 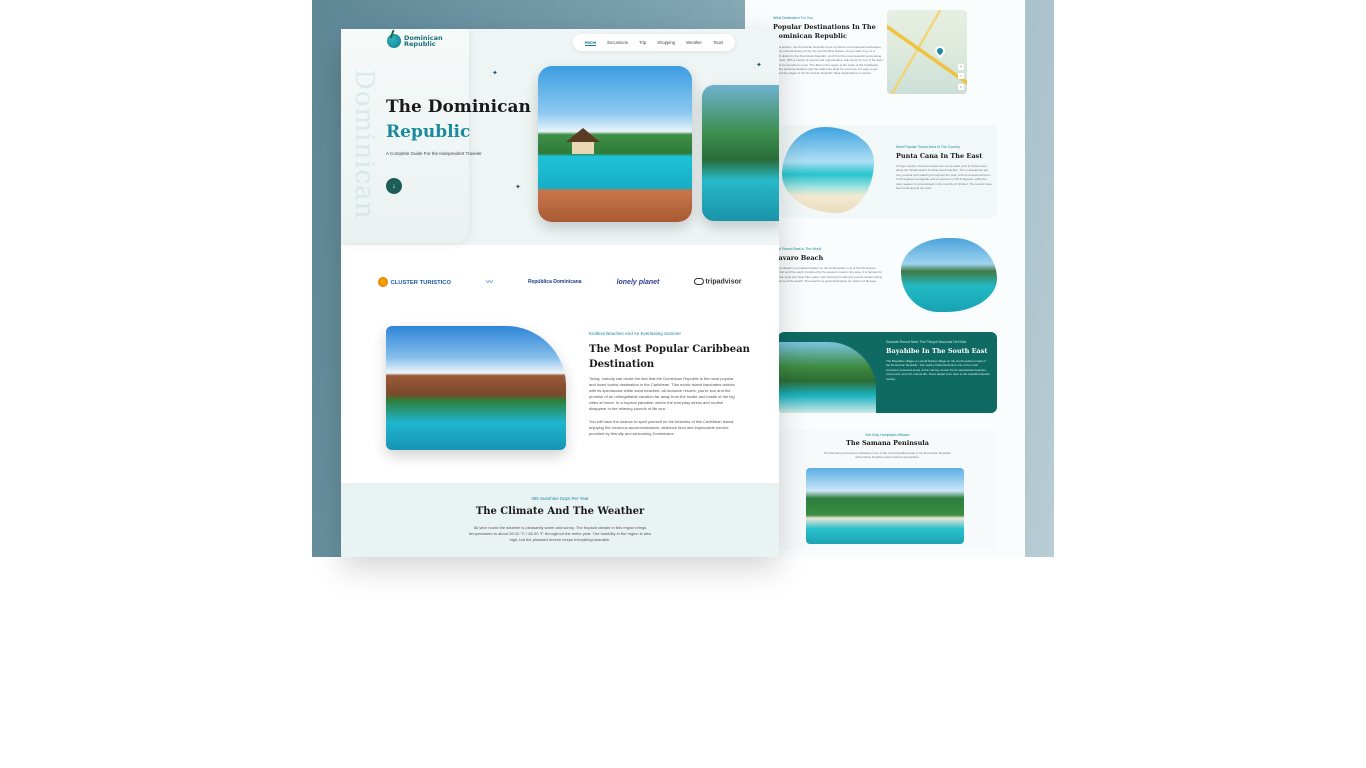 I want to click on hut-shape, so click(x=583, y=142).